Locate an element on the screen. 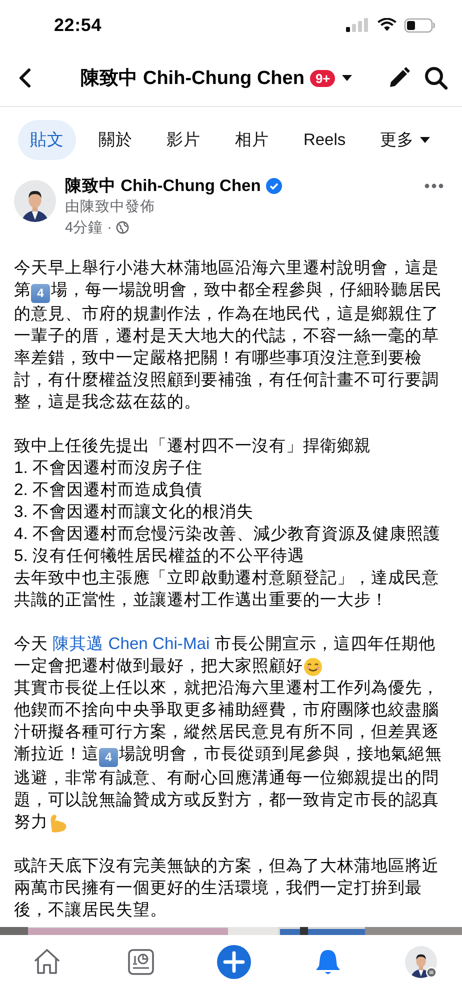  signal-icon is located at coordinates (358, 25).